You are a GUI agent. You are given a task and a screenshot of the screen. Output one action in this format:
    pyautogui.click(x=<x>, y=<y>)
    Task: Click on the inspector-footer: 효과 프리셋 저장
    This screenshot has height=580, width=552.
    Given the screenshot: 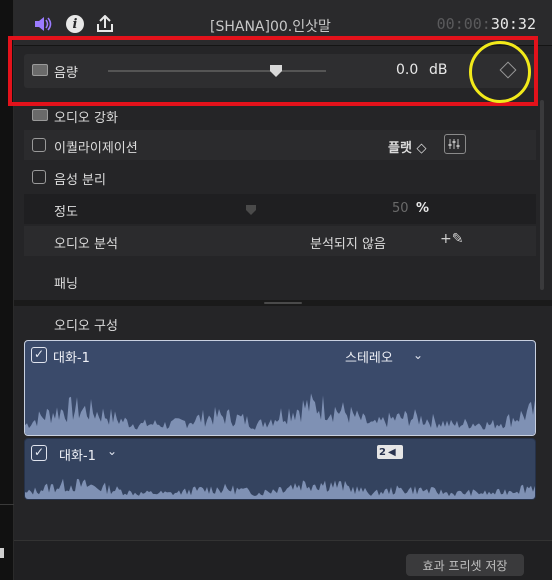 What is the action you would take?
    pyautogui.click(x=283, y=560)
    